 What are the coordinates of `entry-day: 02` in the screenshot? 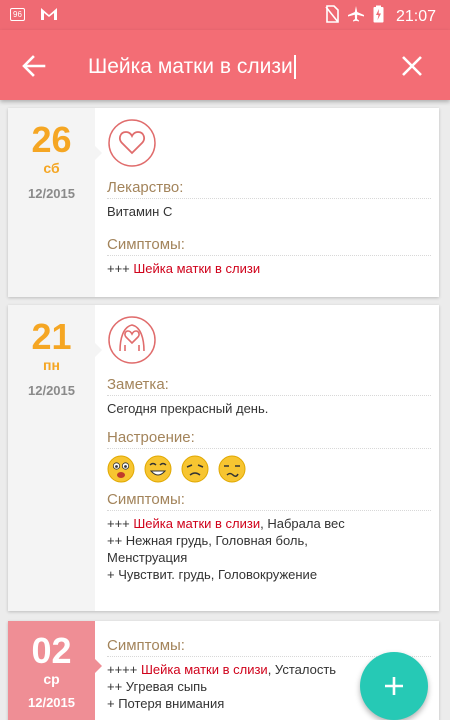 It's located at (51, 650).